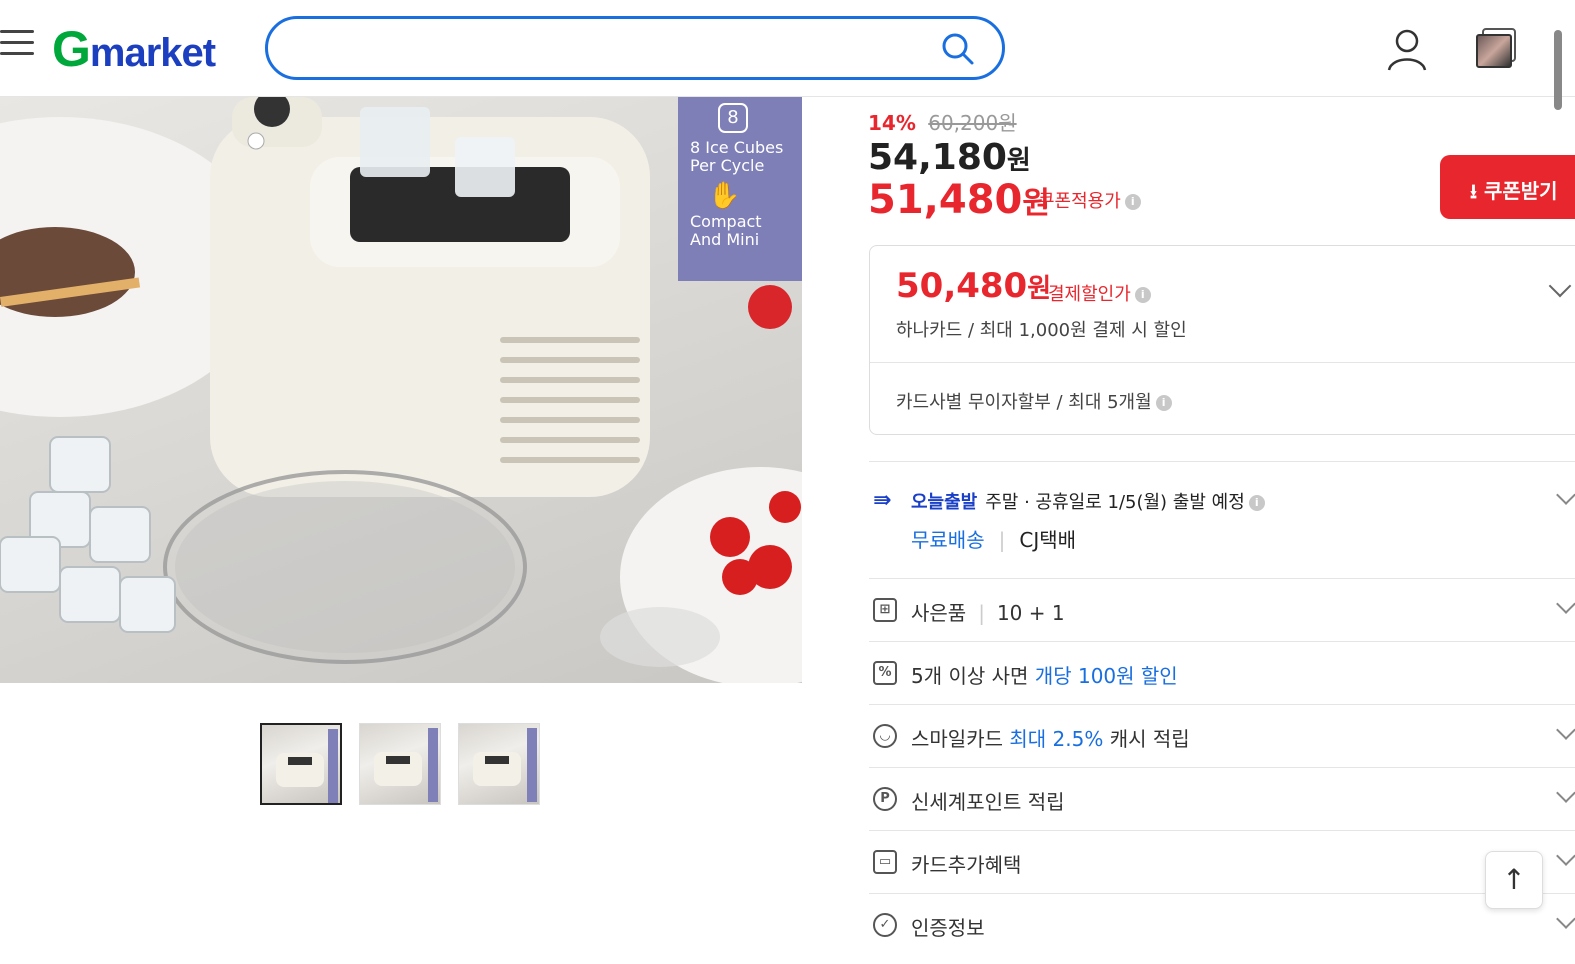  Describe the element at coordinates (1089, 200) in the screenshot. I see `coupon-label: 쿠폰적용가 i` at that location.